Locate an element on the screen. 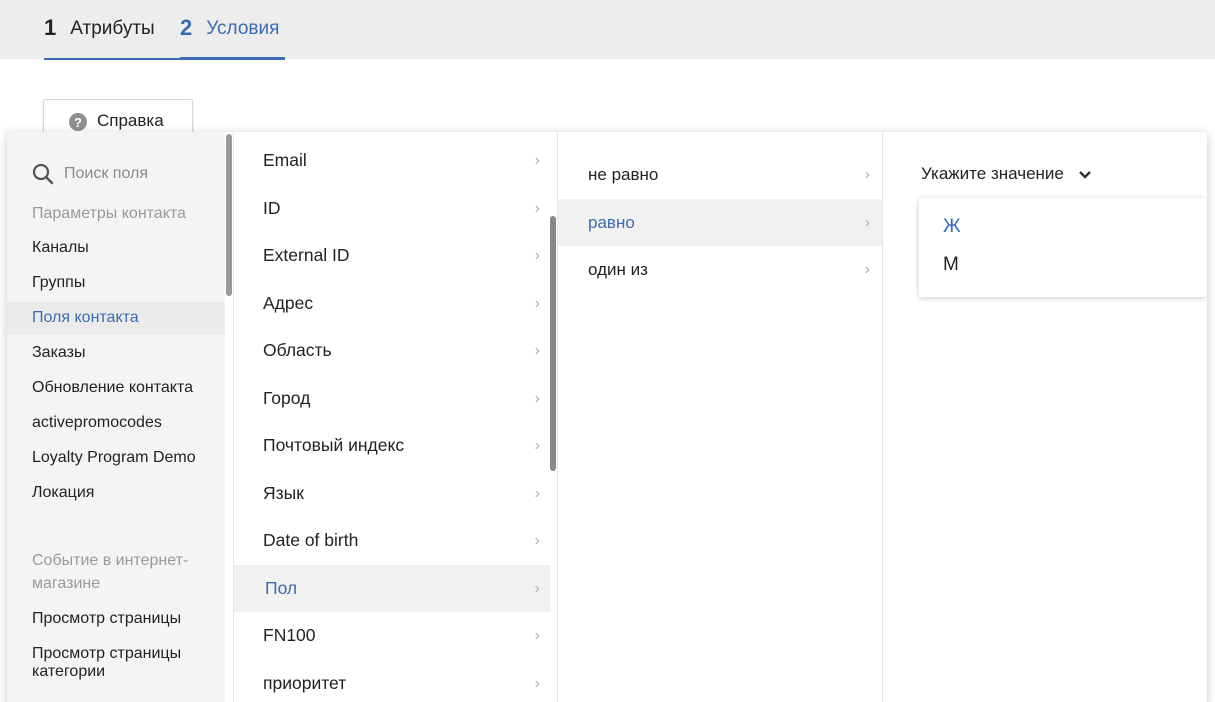  category-category-page-view: Просмотр страницы категории is located at coordinates (117, 663).